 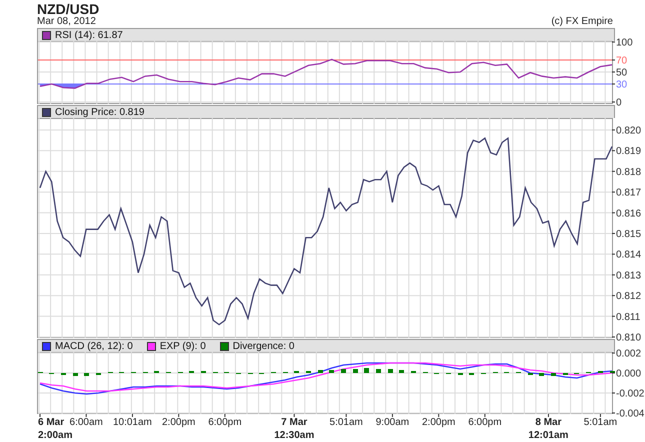 I want to click on legend-label: EXP (9): 0, so click(x=183, y=346).